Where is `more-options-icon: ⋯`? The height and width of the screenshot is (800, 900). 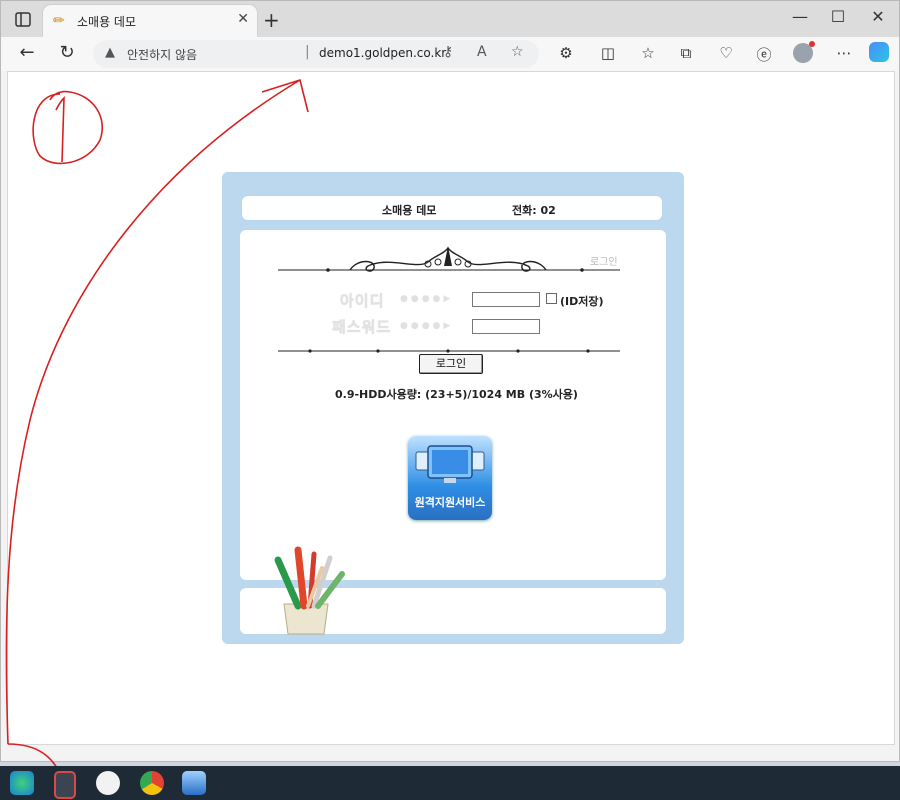 more-options-icon: ⋯ is located at coordinates (844, 53).